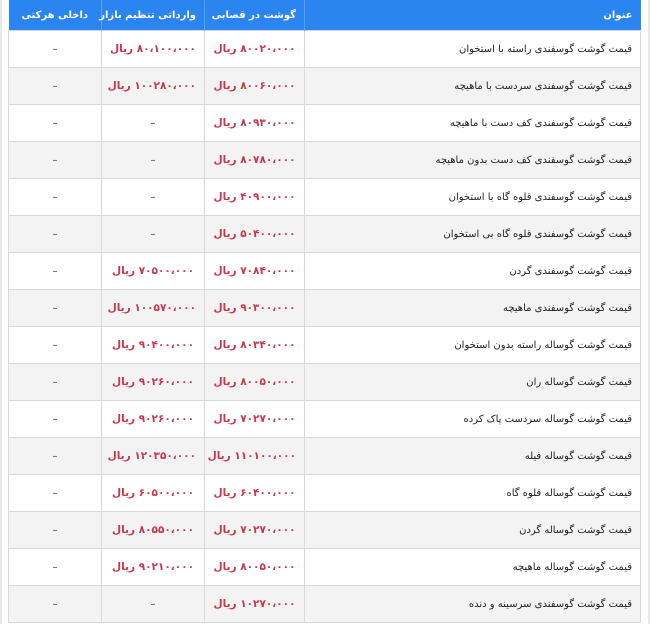  Describe the element at coordinates (472, 197) in the screenshot. I see `cell-title: قیمت گوشت گوسفندی قلوه گاه با استخوان` at that location.